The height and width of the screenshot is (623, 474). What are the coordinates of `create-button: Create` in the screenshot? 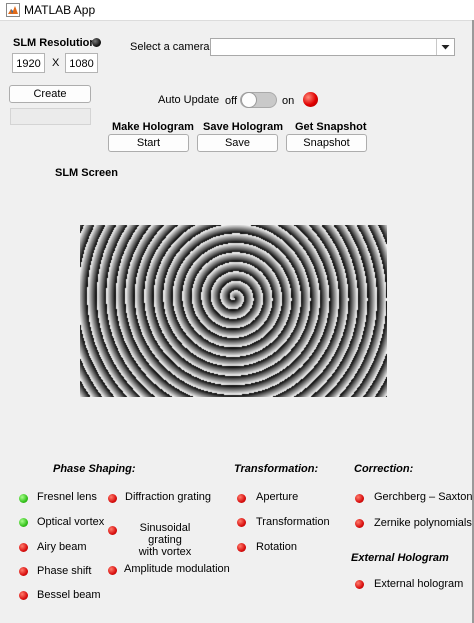 It's located at (50, 94).